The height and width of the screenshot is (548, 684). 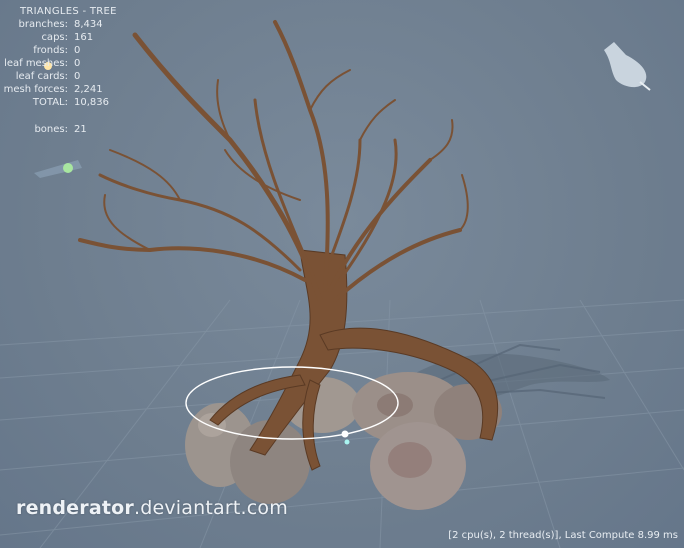 What do you see at coordinates (41, 76) in the screenshot?
I see `stat-label: leaf cards:` at bounding box center [41, 76].